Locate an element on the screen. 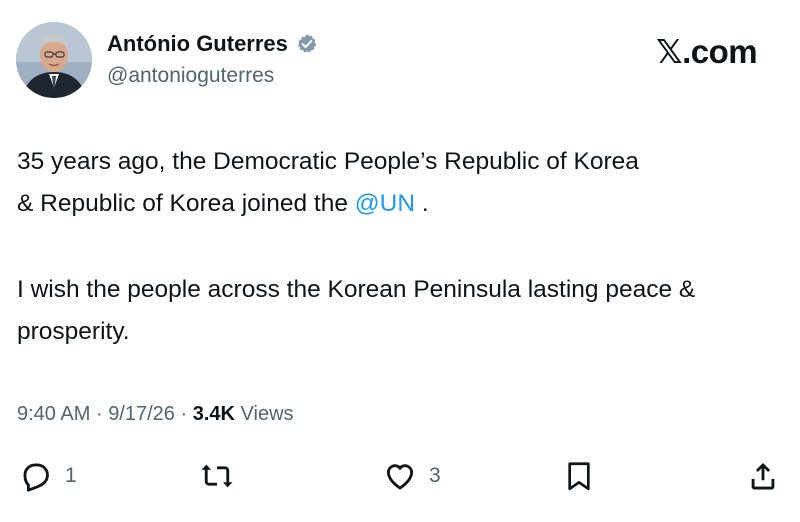 This screenshot has height=522, width=800. share-button is located at coordinates (763, 476).